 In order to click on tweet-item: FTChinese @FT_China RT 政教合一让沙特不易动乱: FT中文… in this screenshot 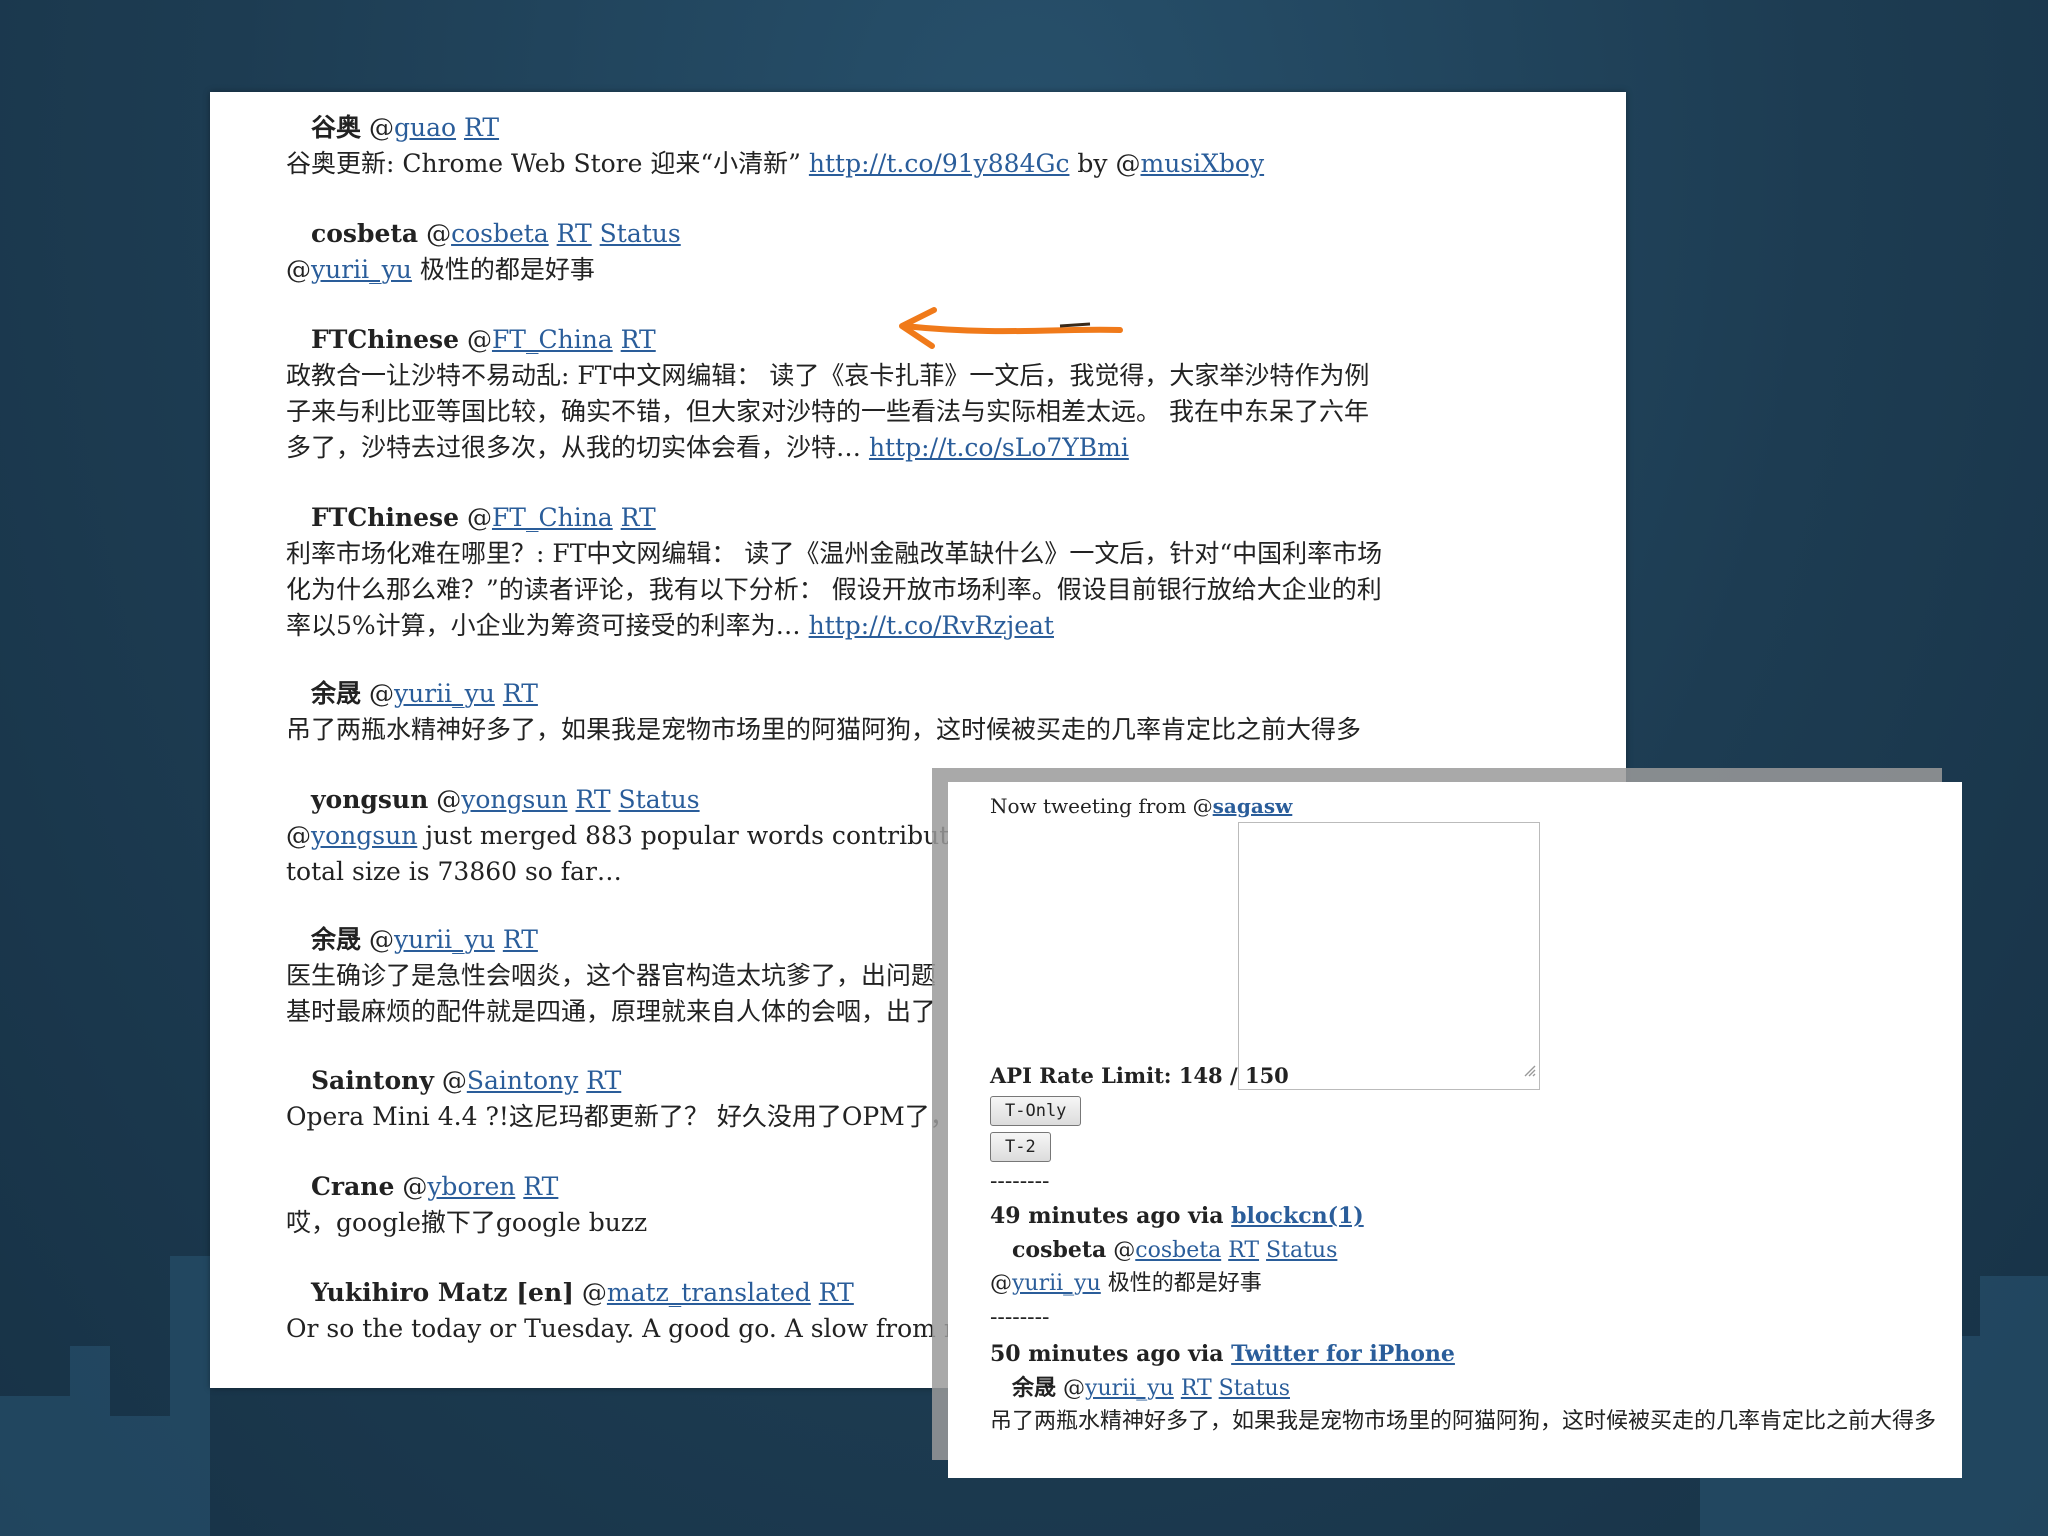, I will do `click(827, 394)`.